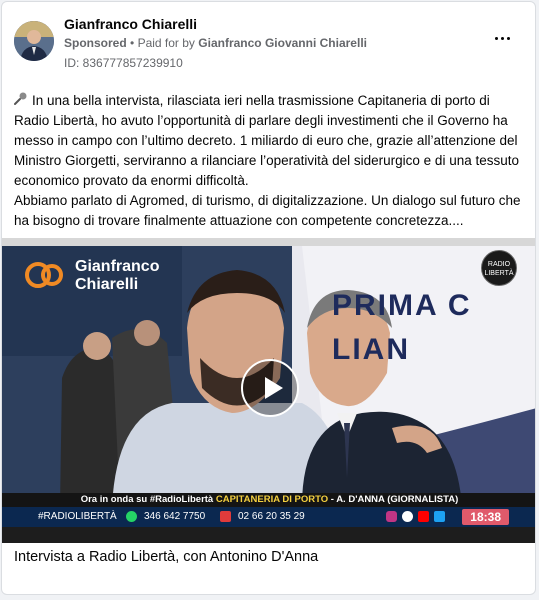 The width and height of the screenshot is (539, 600). I want to click on ticker-highlight: CAPITANERIA DI PORTO, so click(272, 499).